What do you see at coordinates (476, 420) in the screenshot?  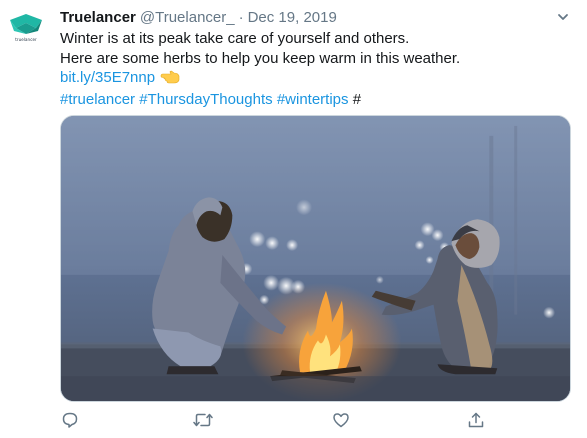 I see `share-icon` at bounding box center [476, 420].